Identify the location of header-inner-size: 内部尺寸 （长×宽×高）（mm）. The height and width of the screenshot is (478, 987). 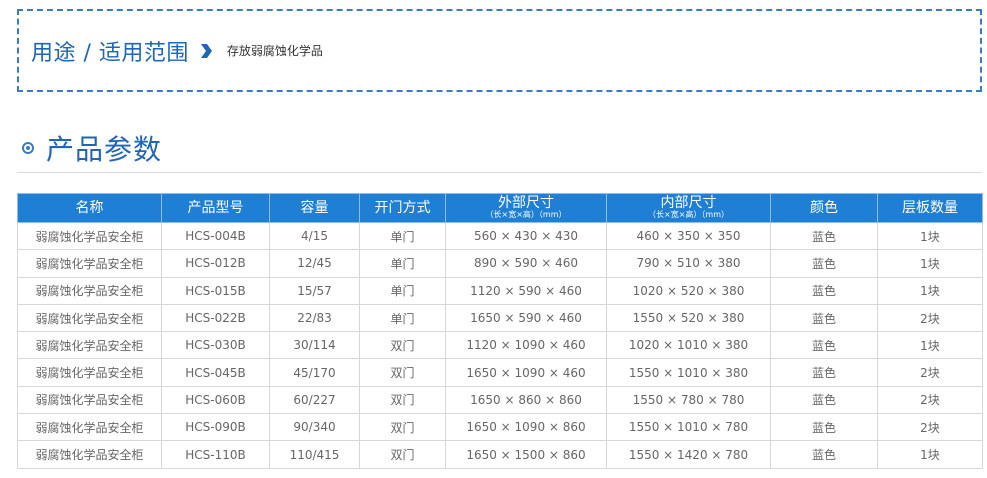
(688, 208).